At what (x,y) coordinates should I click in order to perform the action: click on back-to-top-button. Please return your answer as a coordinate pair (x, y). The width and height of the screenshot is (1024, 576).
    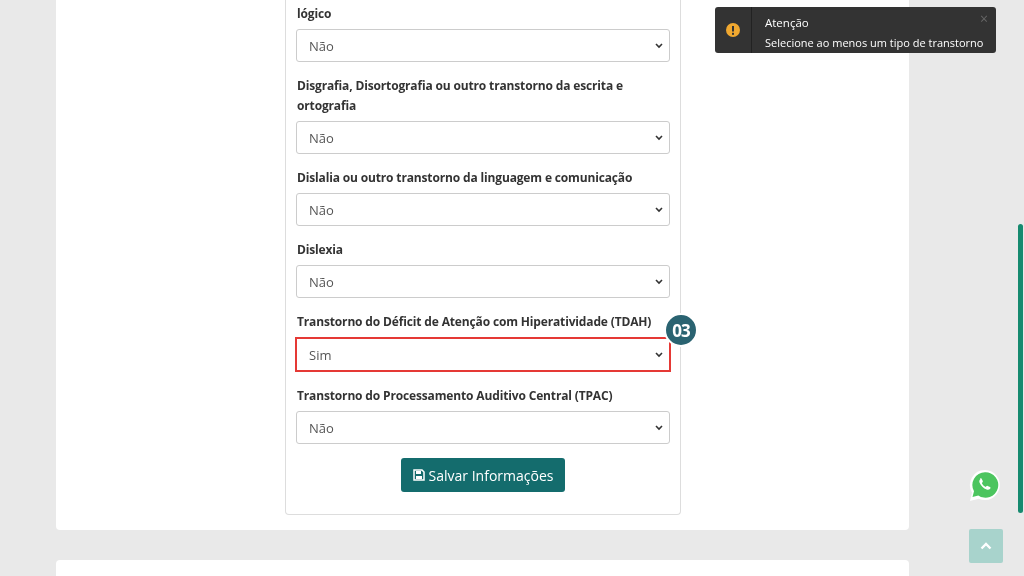
    Looking at the image, I should click on (986, 546).